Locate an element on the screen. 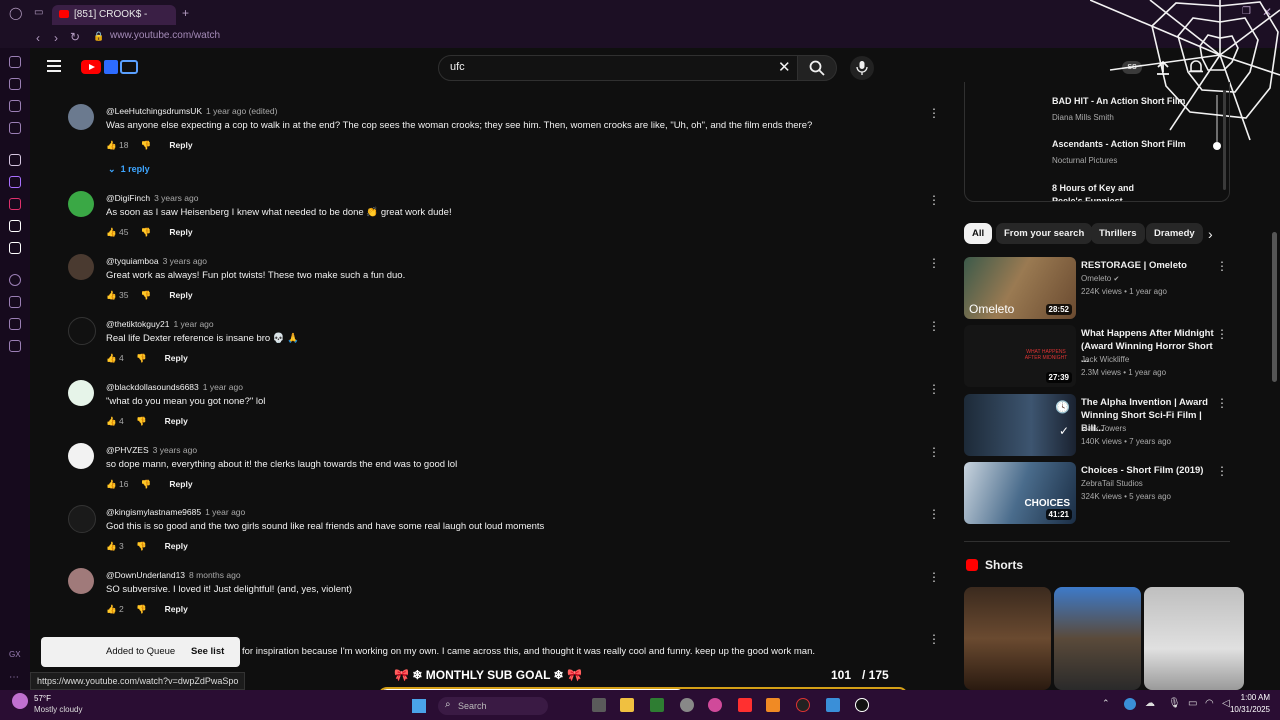 Image resolution: width=1280 pixels, height=720 pixels. see-list-button: See list is located at coordinates (207, 651).